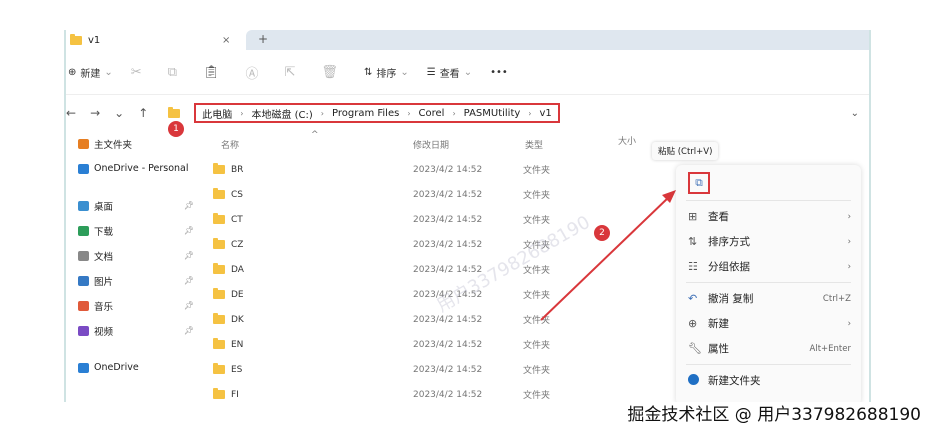 The image size is (935, 439). I want to click on shortcut: Alt+Enter, so click(830, 348).